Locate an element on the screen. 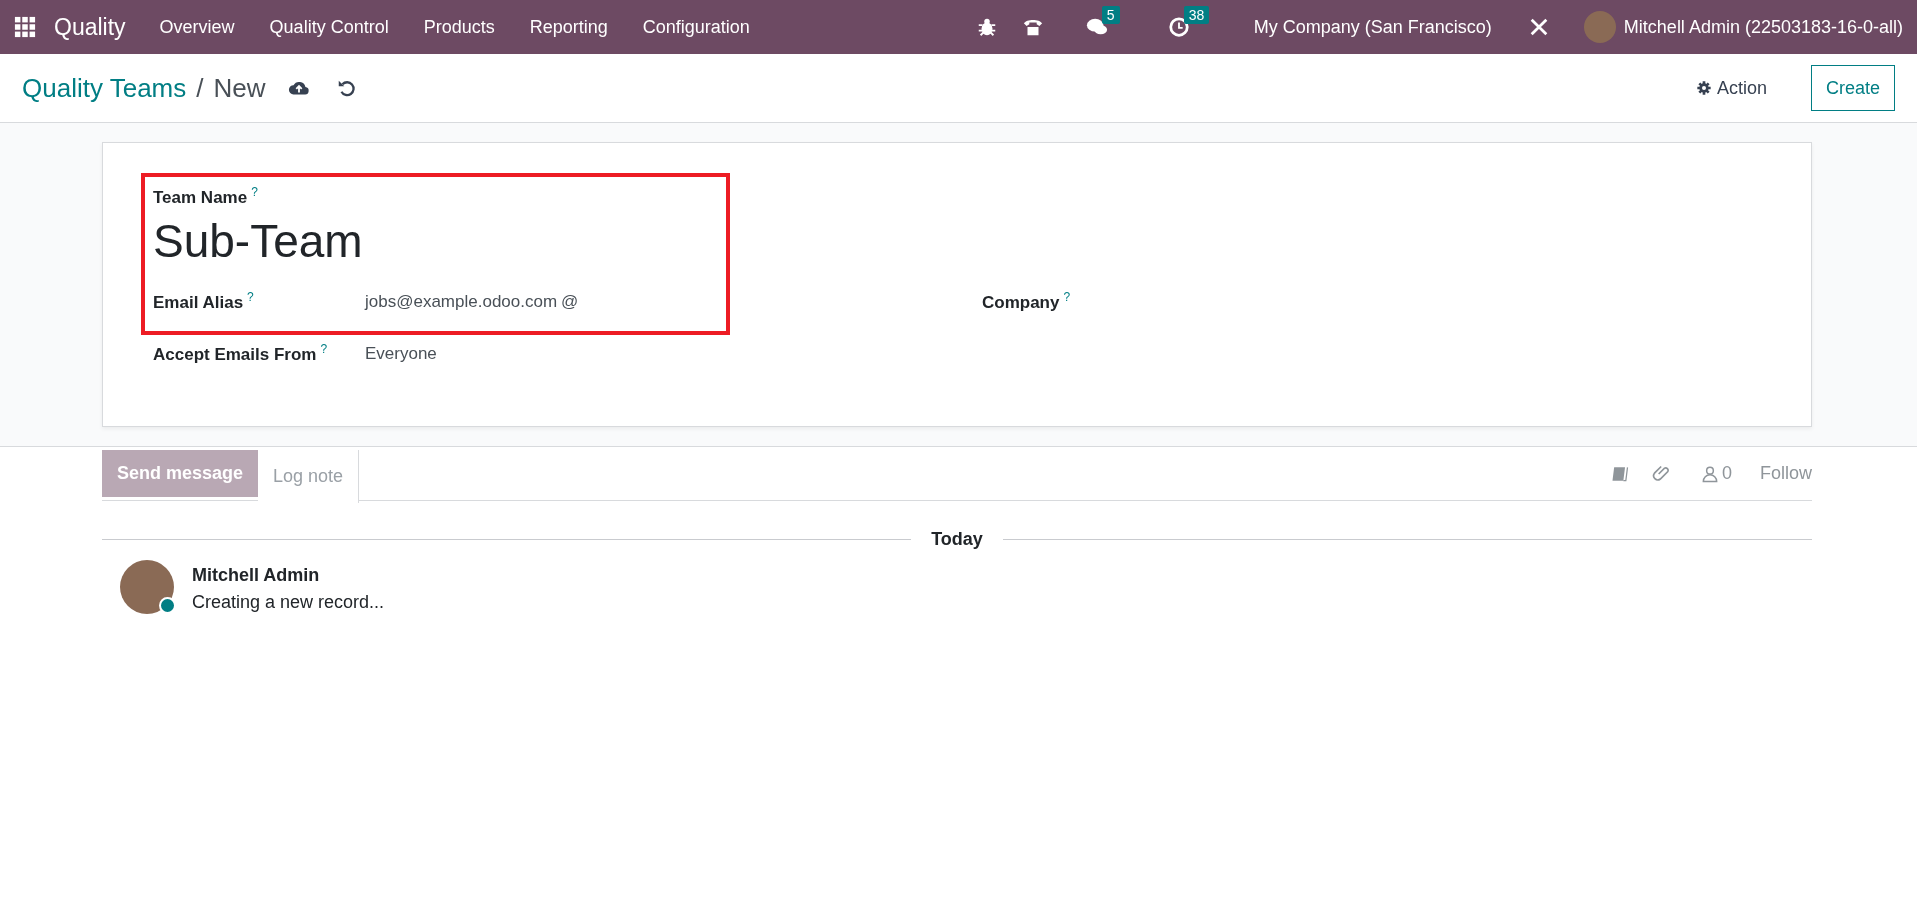  date-separator: Today is located at coordinates (957, 539).